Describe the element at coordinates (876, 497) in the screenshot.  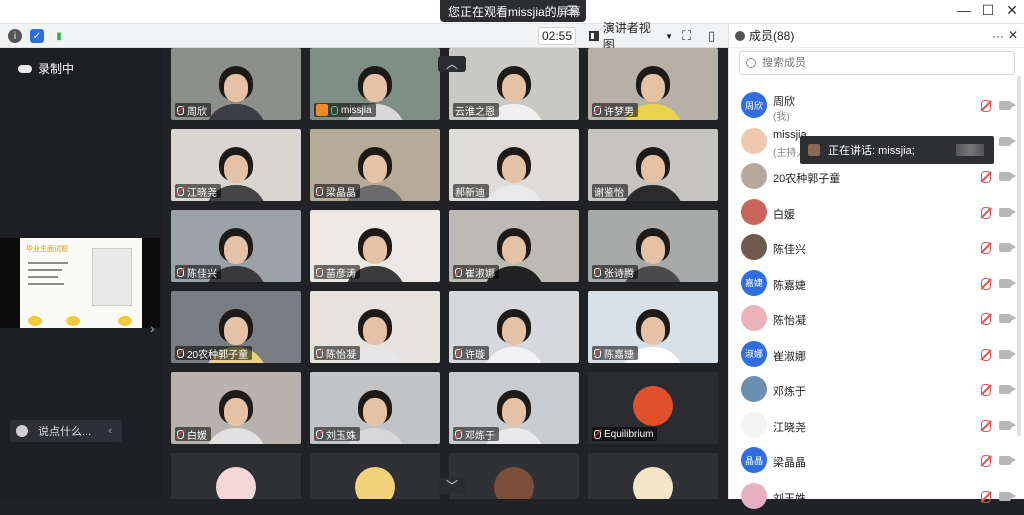
I see `member-row: 刘玉姝` at that location.